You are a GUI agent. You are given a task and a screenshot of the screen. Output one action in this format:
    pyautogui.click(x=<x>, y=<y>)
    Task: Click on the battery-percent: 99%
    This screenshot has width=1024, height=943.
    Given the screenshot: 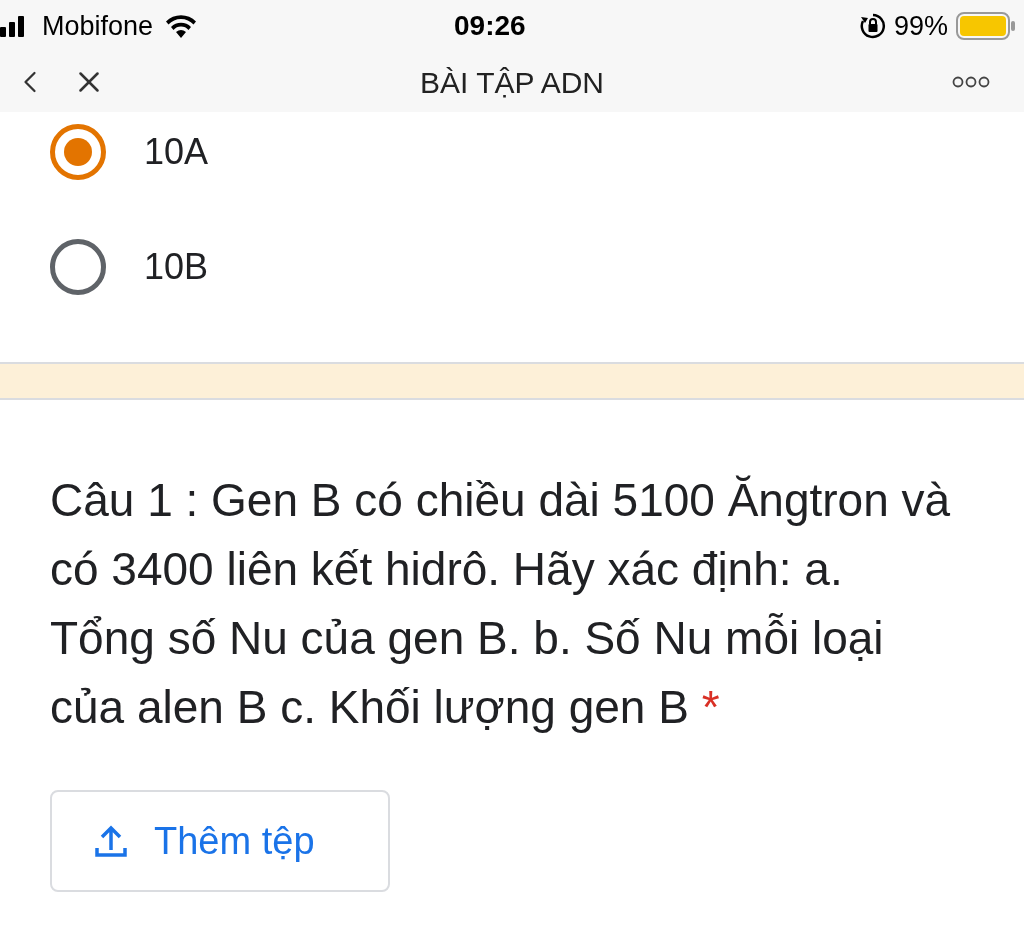 What is the action you would take?
    pyautogui.click(x=920, y=26)
    